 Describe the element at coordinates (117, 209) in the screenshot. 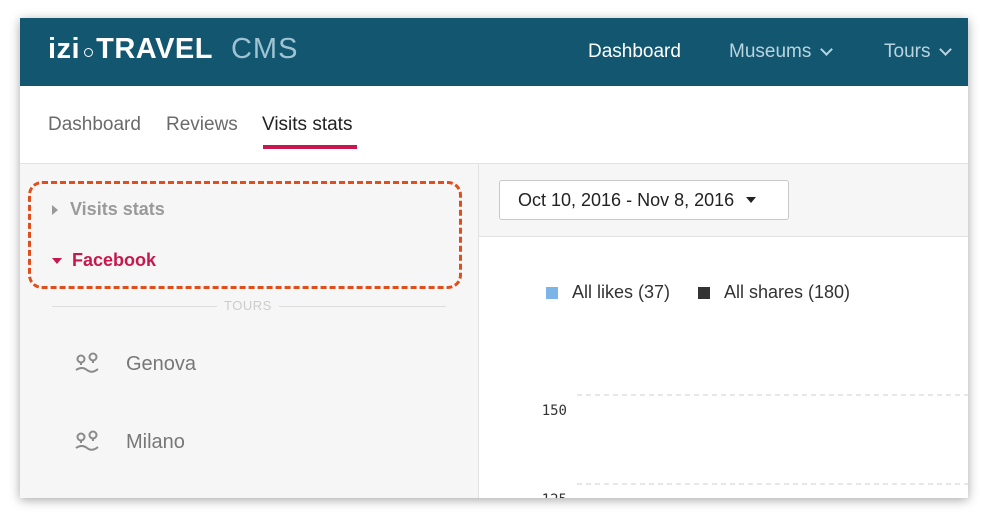

I see `sidebar-item-label: Visits stats` at that location.